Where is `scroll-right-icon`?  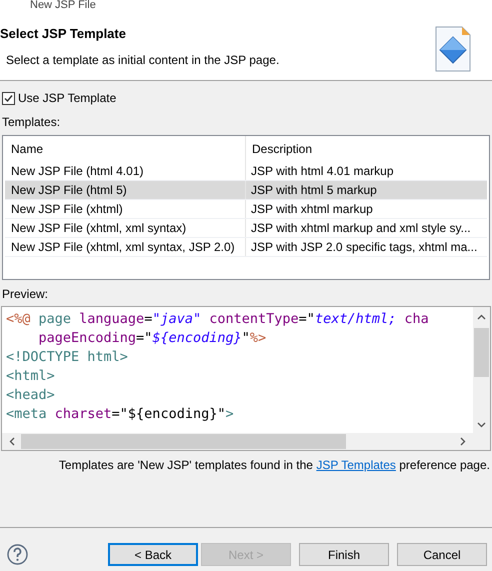 scroll-right-icon is located at coordinates (463, 441).